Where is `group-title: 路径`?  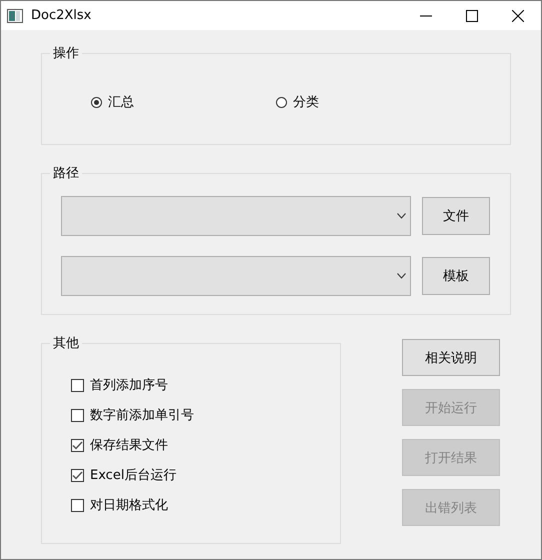
group-title: 路径 is located at coordinates (66, 173).